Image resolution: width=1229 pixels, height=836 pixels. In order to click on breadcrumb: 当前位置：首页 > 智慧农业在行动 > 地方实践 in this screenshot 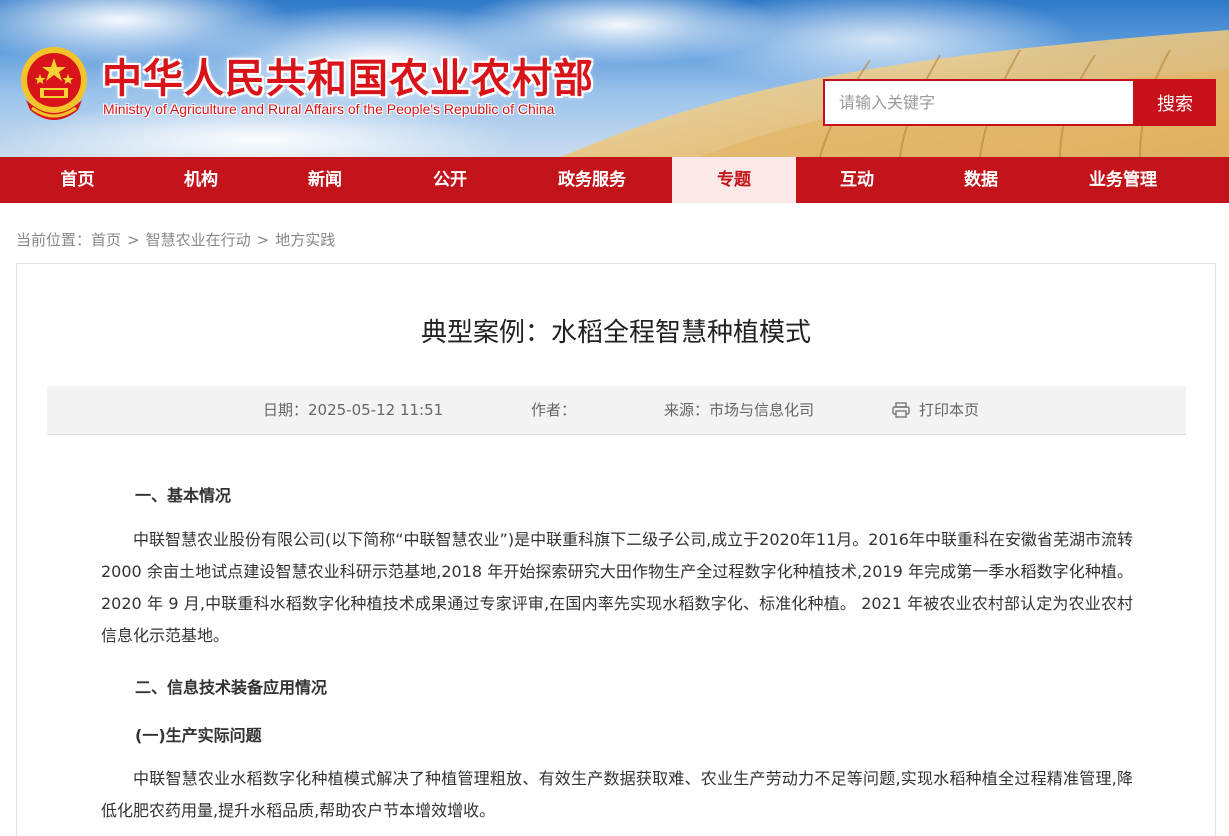, I will do `click(175, 239)`.